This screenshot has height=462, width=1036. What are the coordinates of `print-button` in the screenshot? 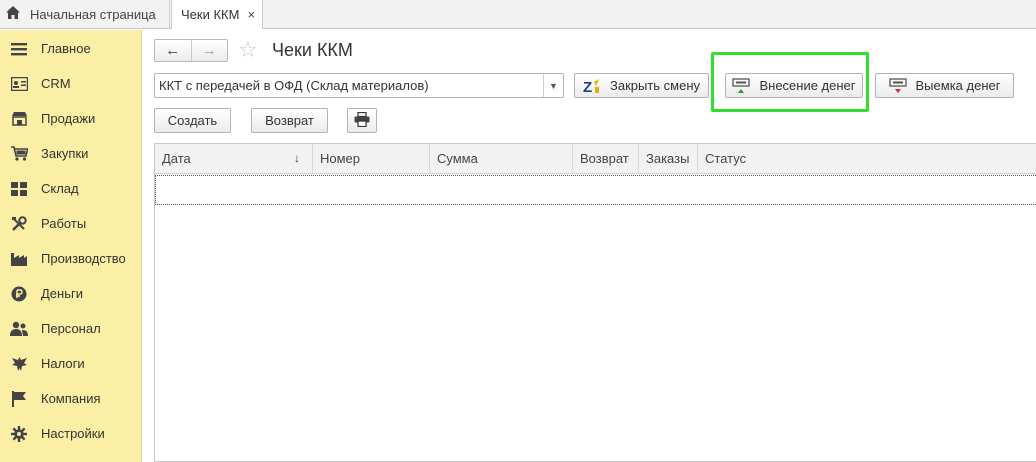 It's located at (362, 120).